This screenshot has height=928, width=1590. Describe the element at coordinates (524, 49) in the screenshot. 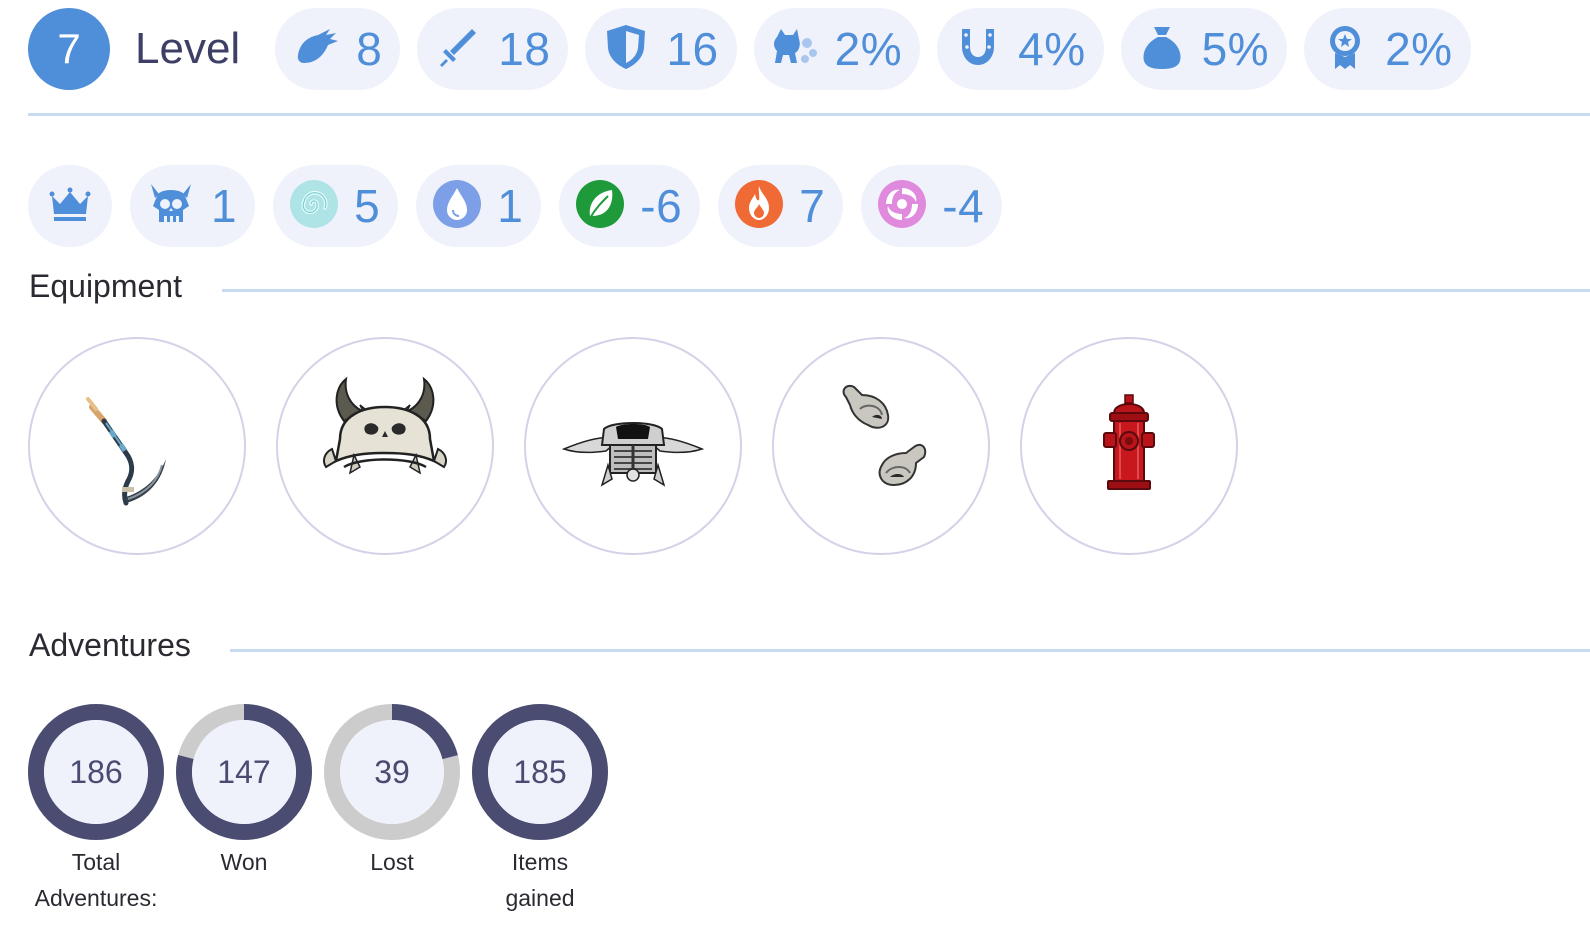

I see `stat-value: 18` at that location.